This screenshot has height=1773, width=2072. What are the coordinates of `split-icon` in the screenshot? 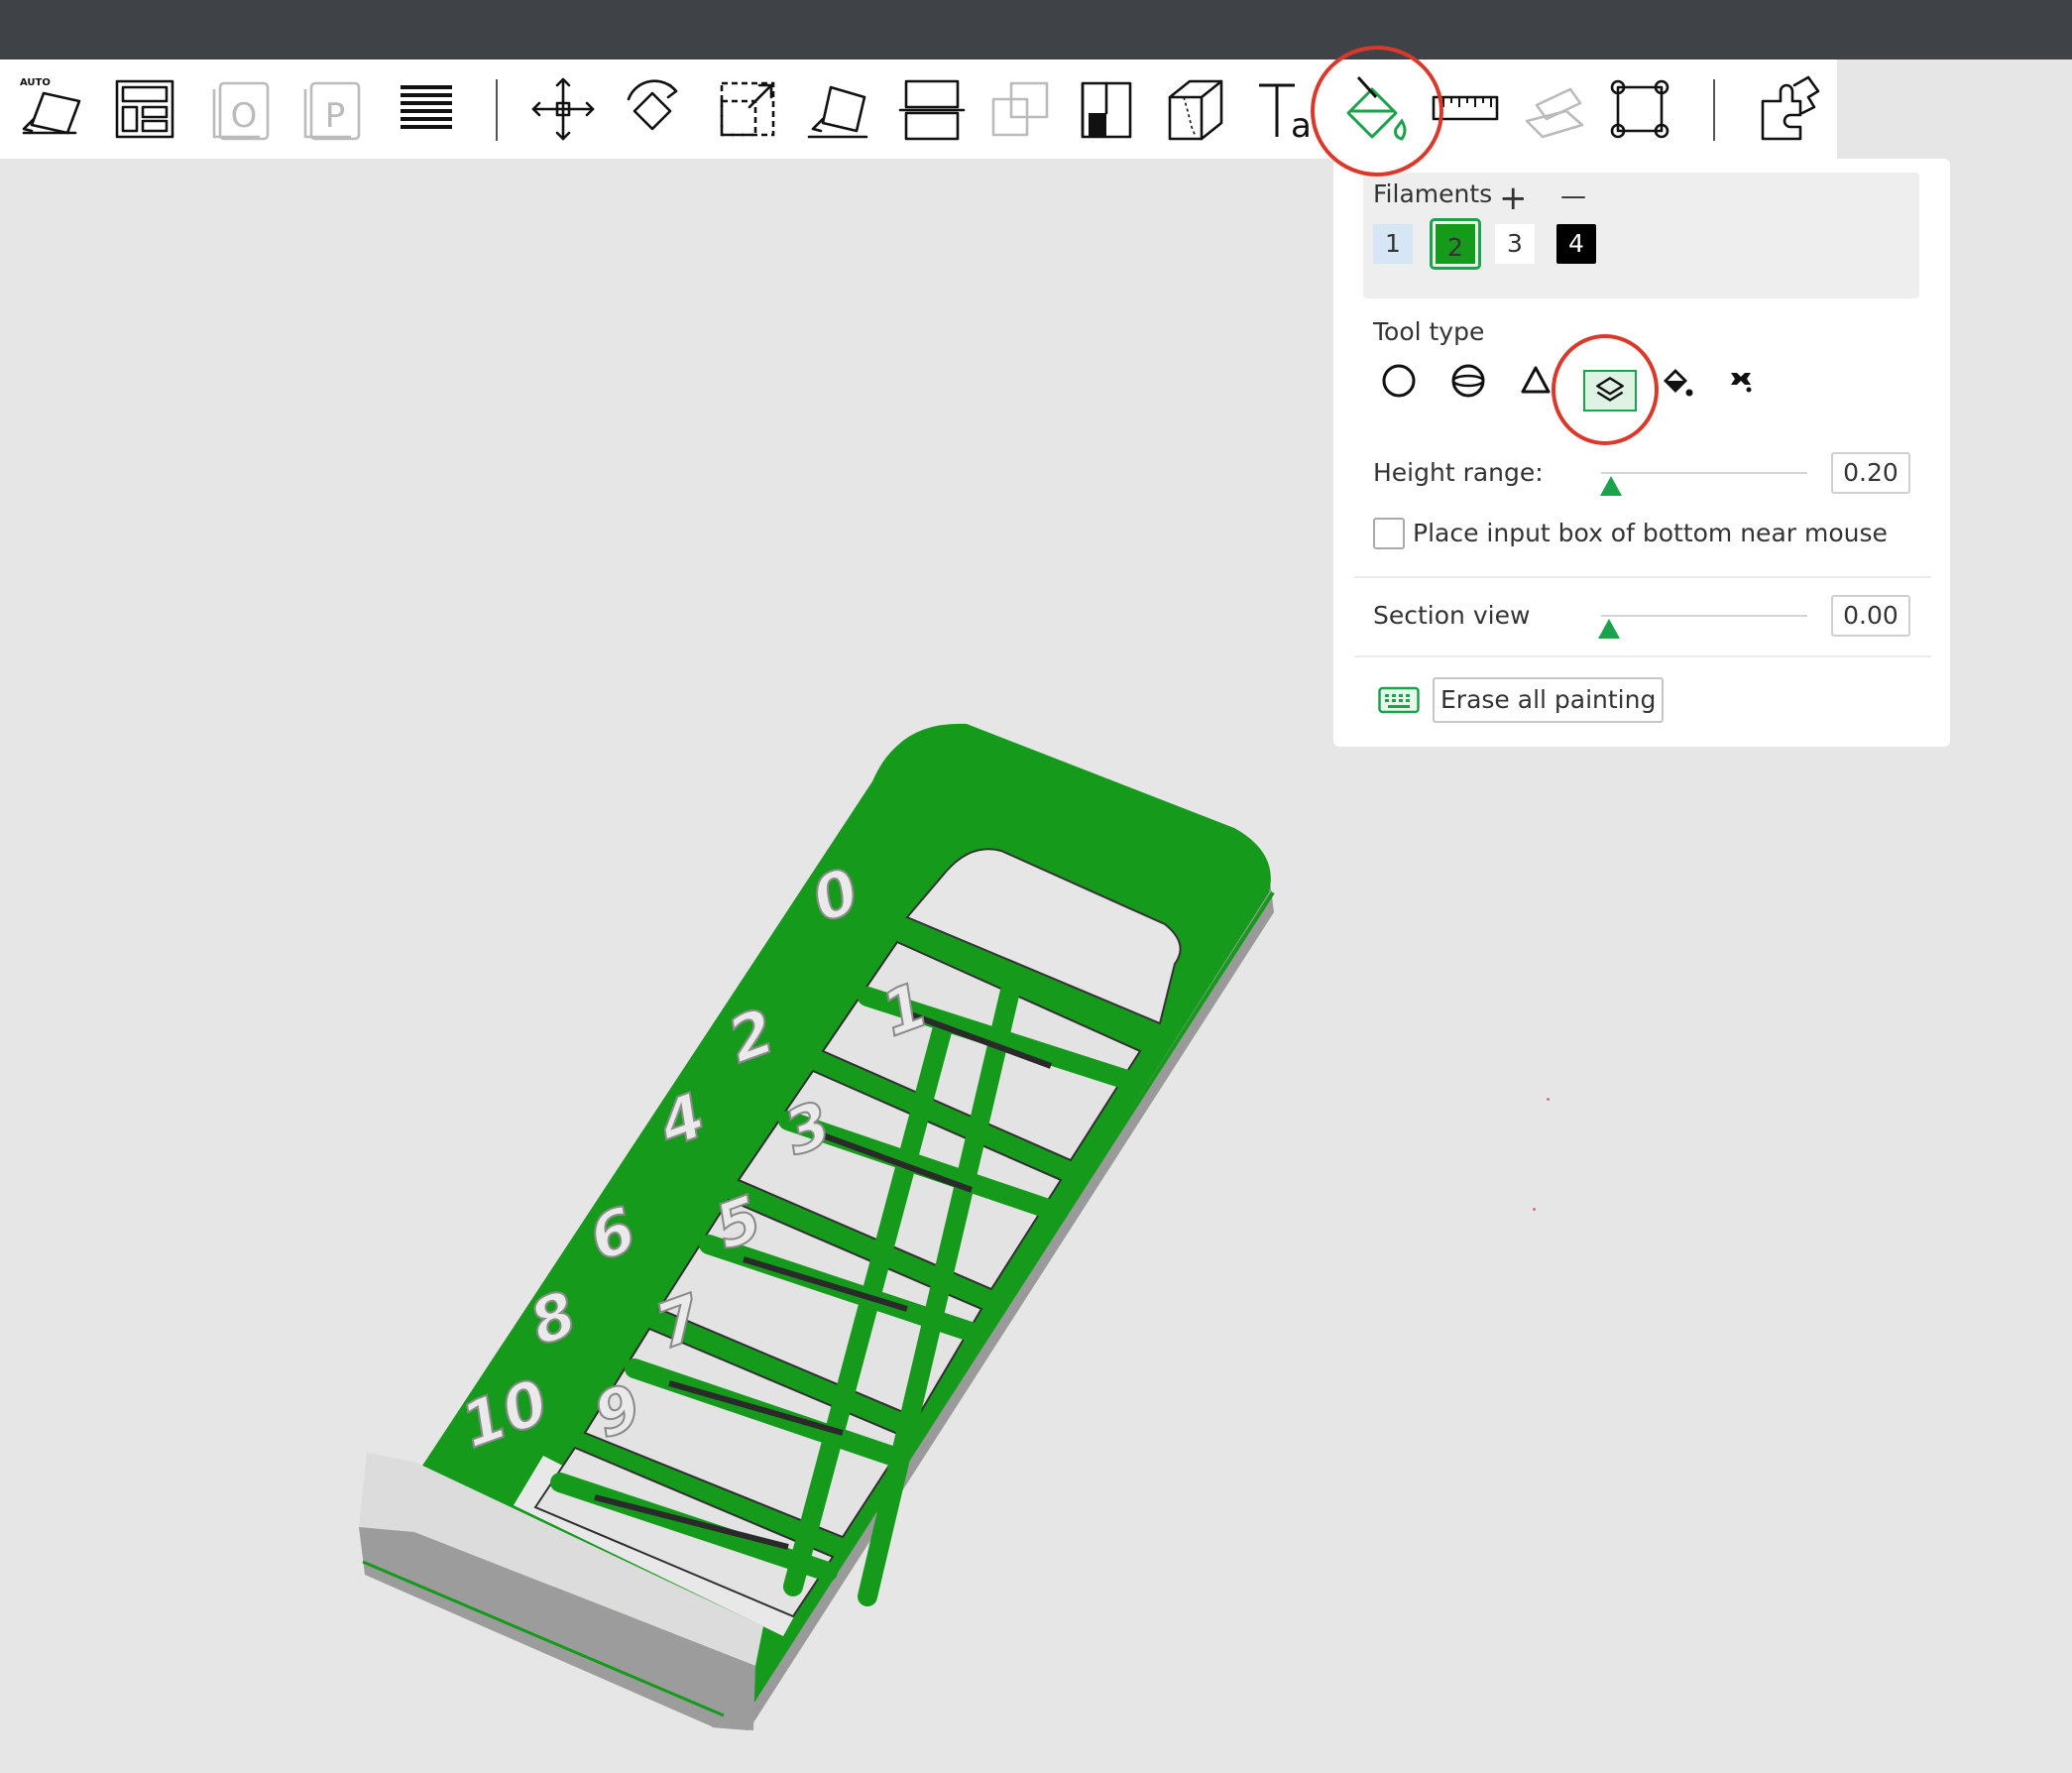 It's located at (932, 110).